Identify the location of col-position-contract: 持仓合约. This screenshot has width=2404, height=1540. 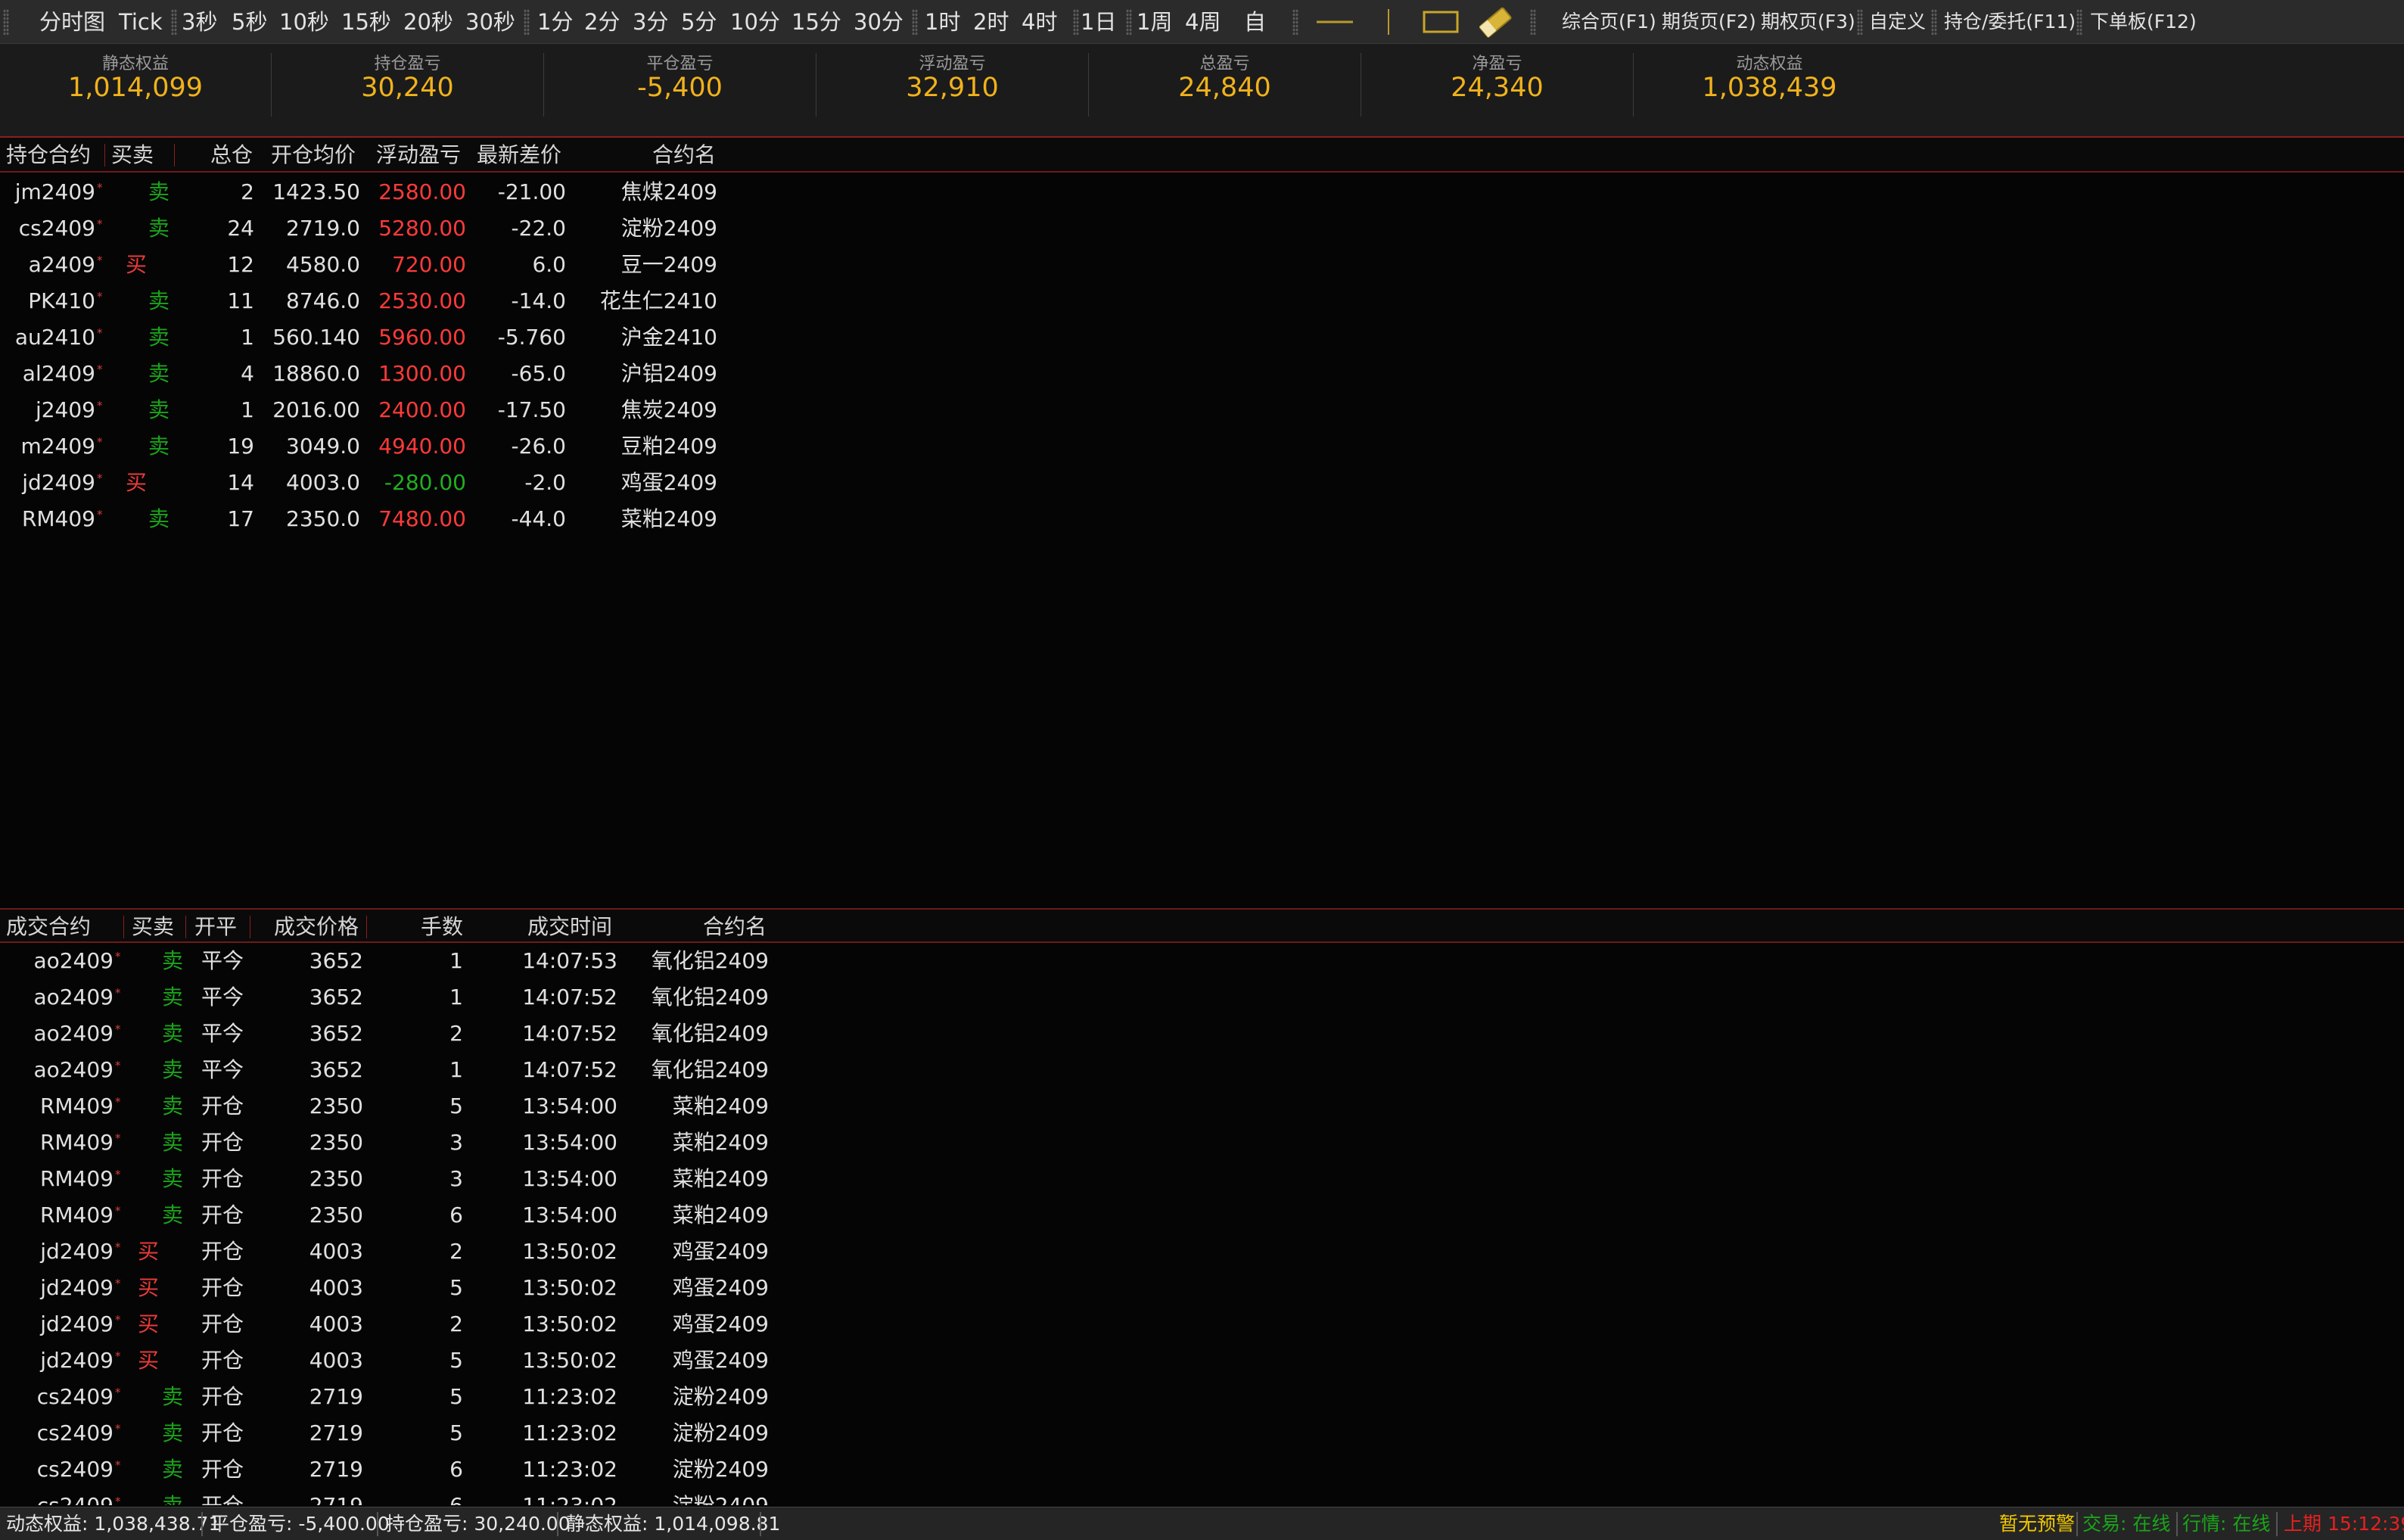
(48, 155).